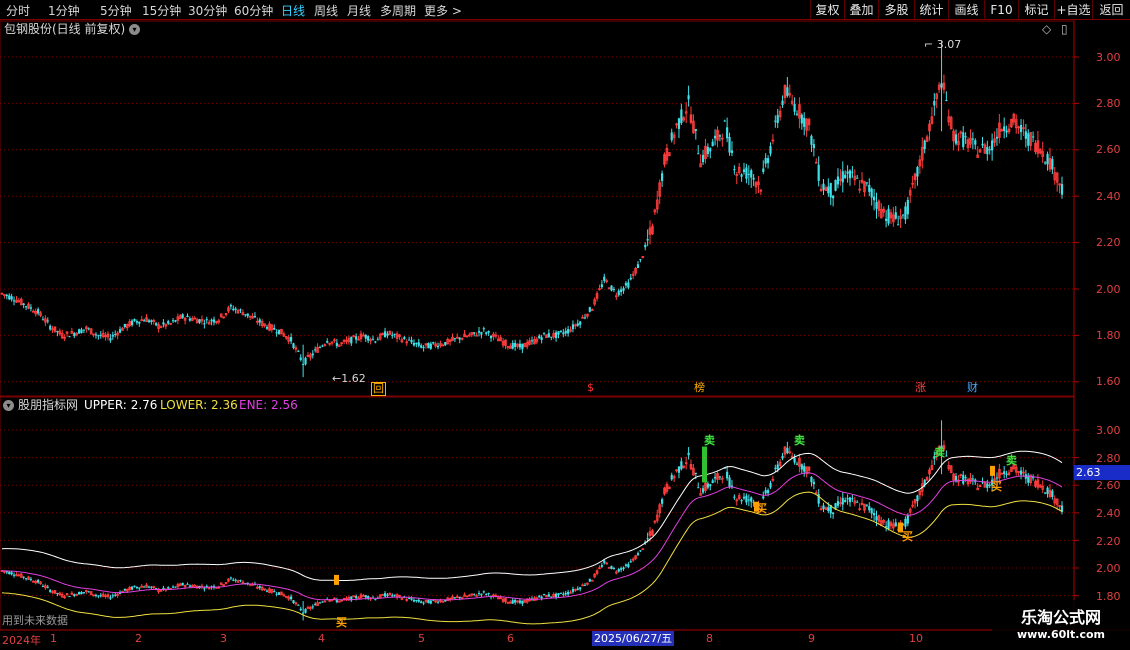 This screenshot has height=650, width=1130. Describe the element at coordinates (35, 620) in the screenshot. I see `future-data-note: 用到未来数据` at that location.